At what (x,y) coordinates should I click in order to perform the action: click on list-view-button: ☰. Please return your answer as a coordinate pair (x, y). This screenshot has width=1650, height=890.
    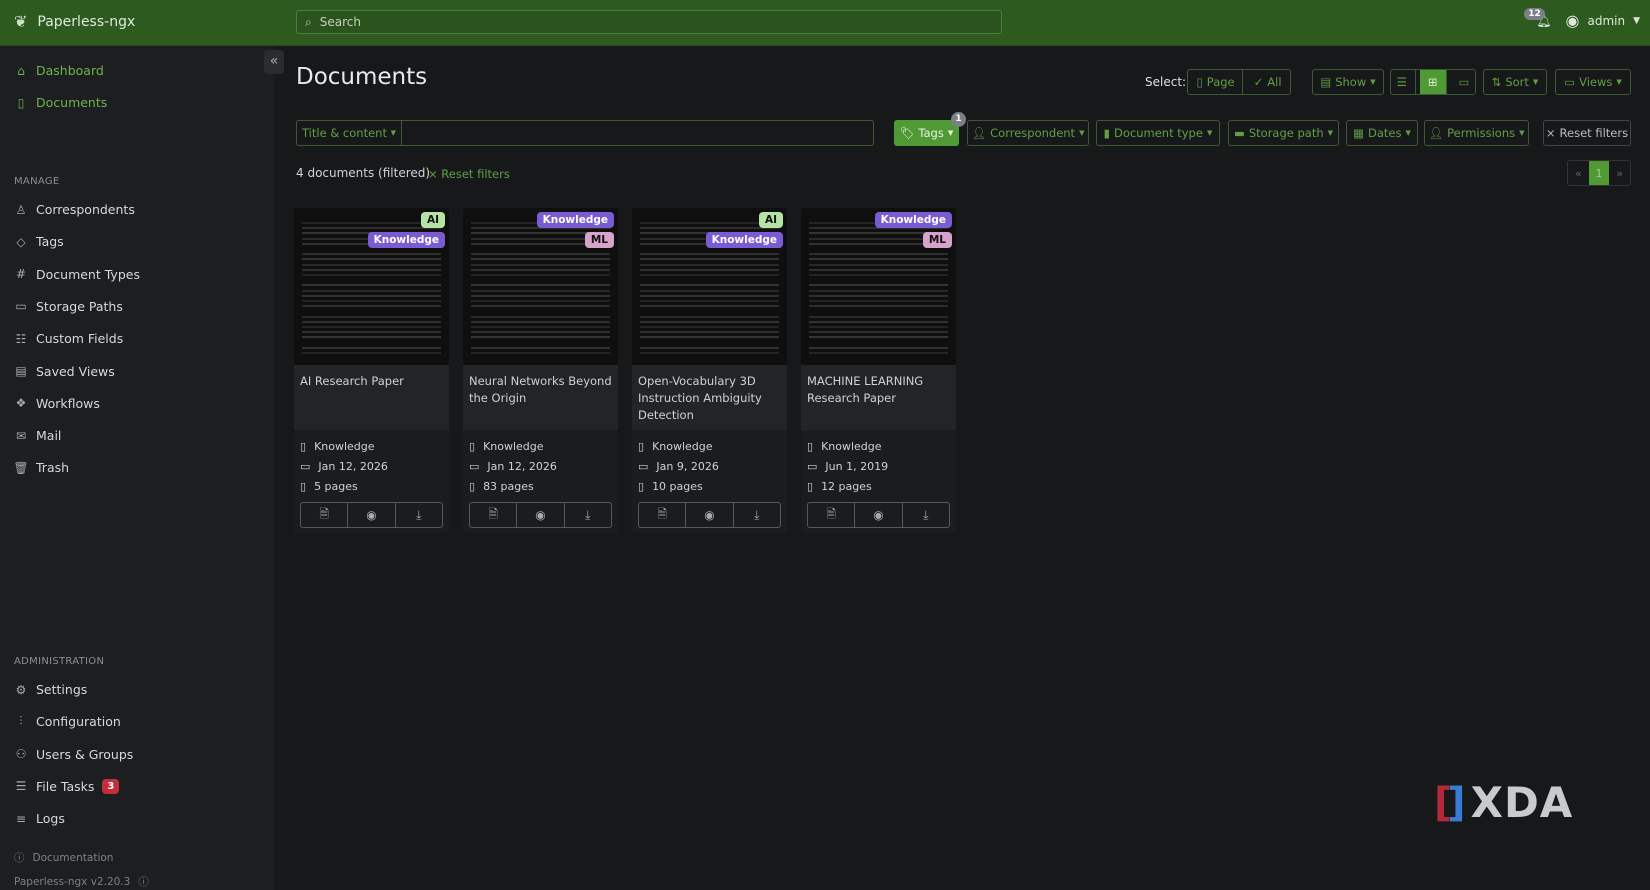
    Looking at the image, I should click on (1402, 82).